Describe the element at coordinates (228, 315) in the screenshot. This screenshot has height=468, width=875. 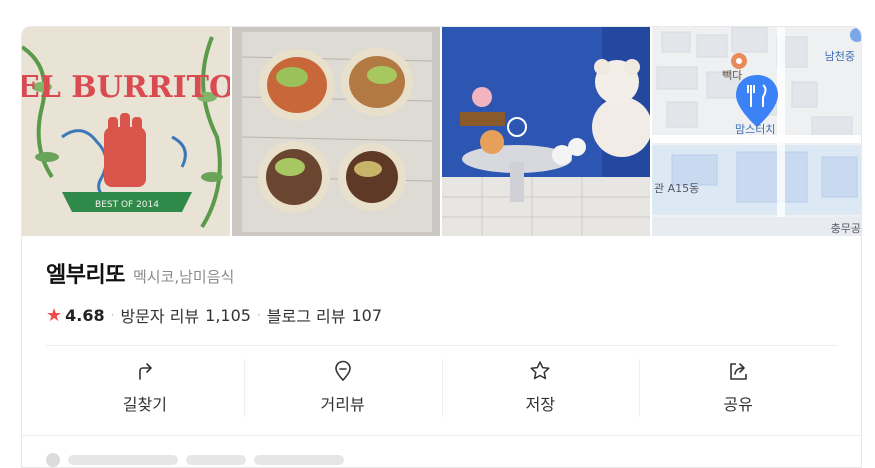
I see `visitor-review-count: 1,105` at that location.